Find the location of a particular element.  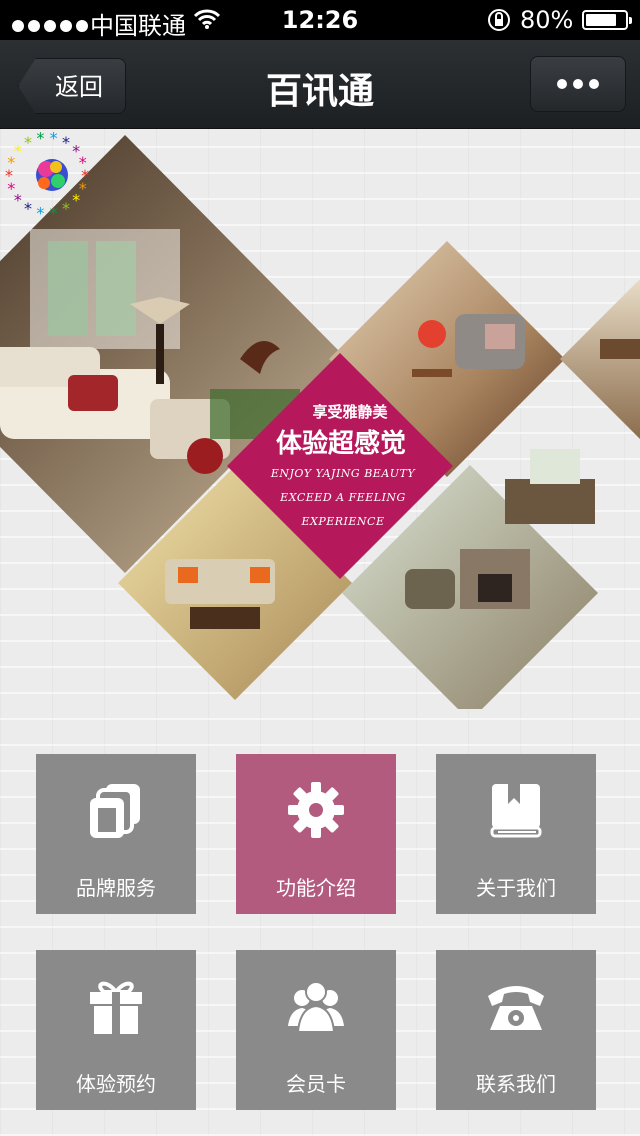

tile-label: 会员卡 is located at coordinates (316, 1084).